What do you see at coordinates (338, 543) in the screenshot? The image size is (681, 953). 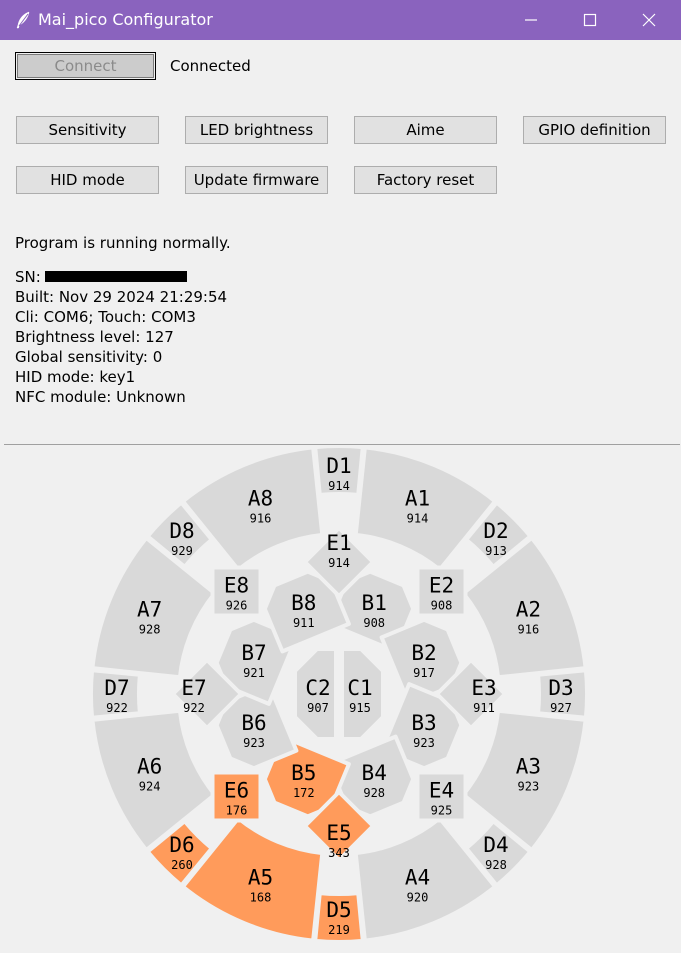 I see `segment-name: E1` at bounding box center [338, 543].